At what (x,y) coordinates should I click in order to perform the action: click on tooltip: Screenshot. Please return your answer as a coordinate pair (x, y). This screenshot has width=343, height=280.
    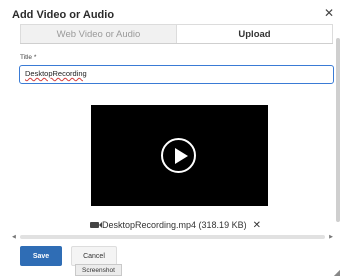
    Looking at the image, I should click on (98, 270).